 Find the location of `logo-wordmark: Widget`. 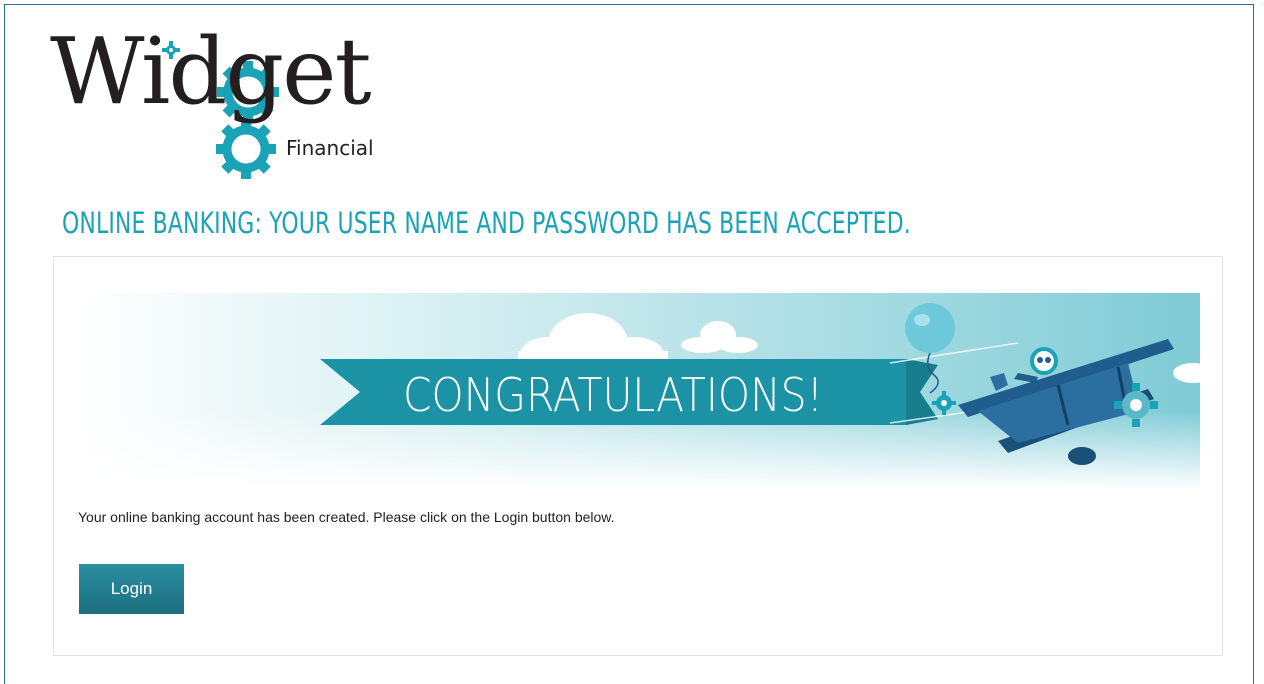

logo-wordmark: Widget is located at coordinates (211, 71).